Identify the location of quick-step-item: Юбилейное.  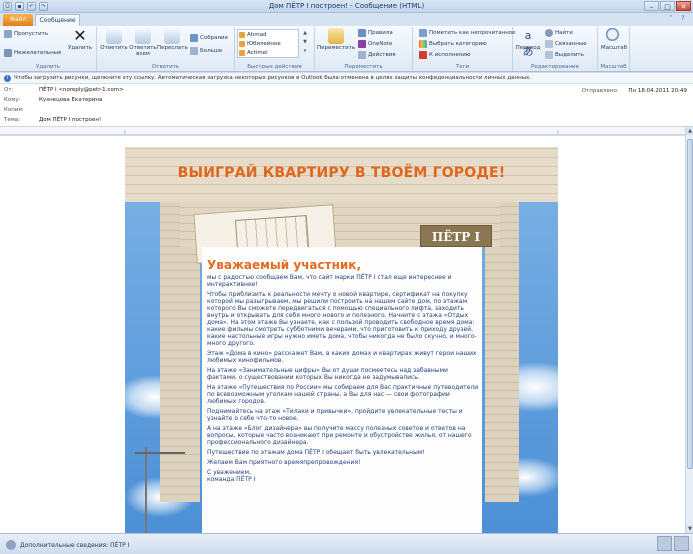
(268, 43).